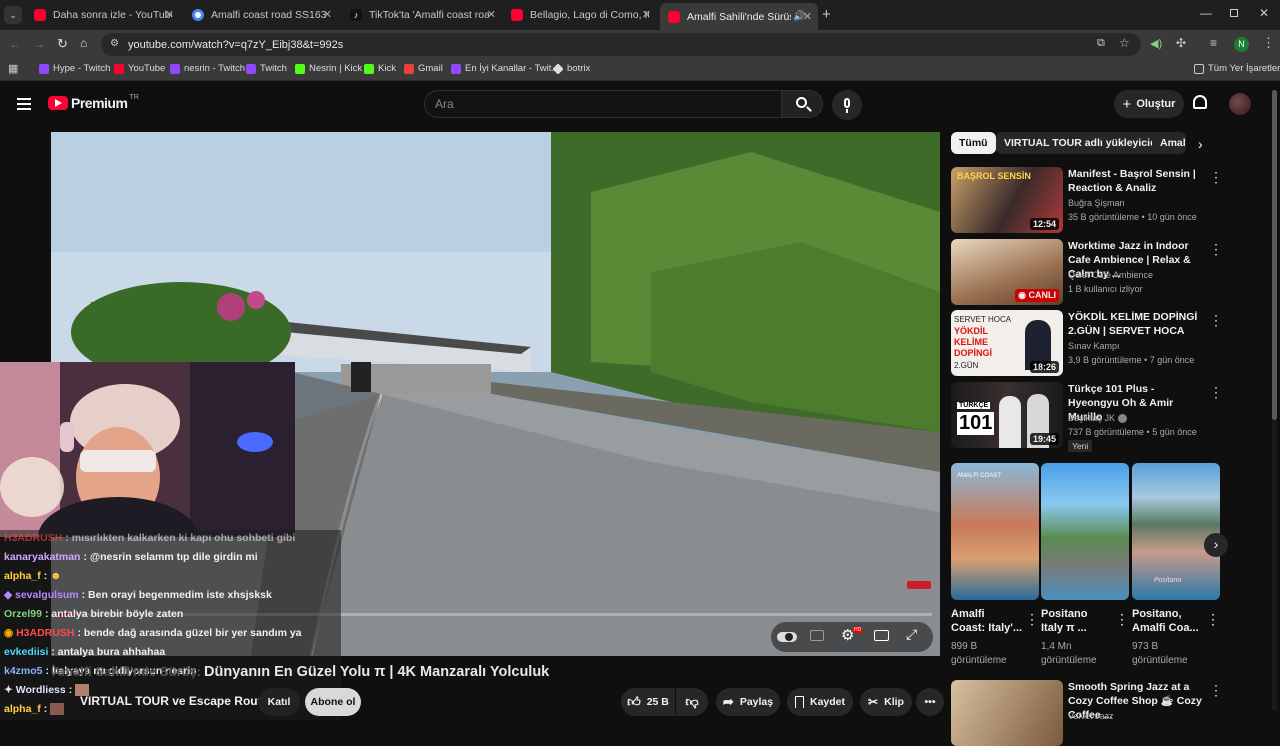  I want to click on like-button: 👍︎ 25 B, so click(648, 702).